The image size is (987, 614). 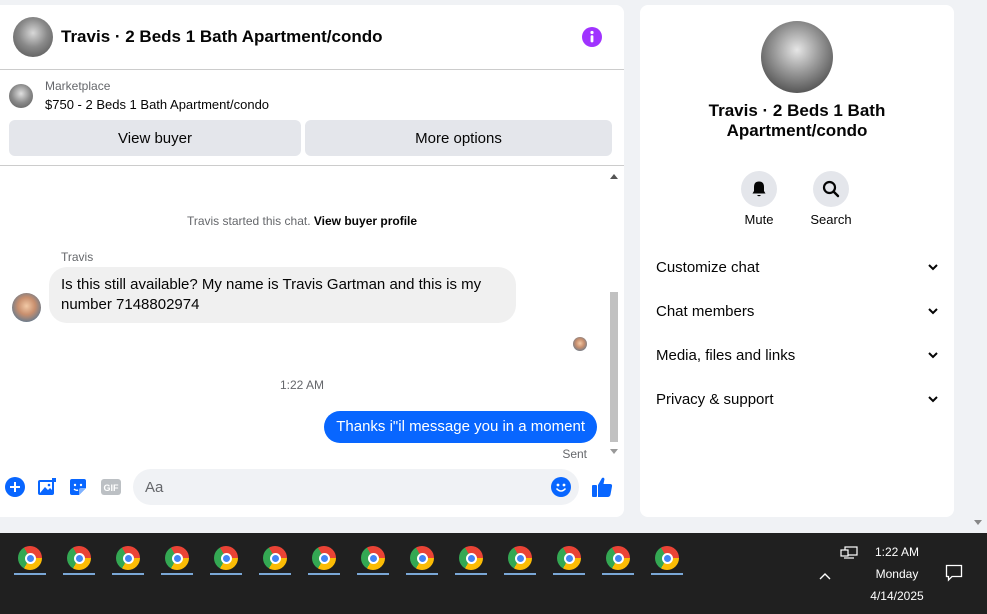 What do you see at coordinates (561, 487) in the screenshot?
I see `emoji-icon` at bounding box center [561, 487].